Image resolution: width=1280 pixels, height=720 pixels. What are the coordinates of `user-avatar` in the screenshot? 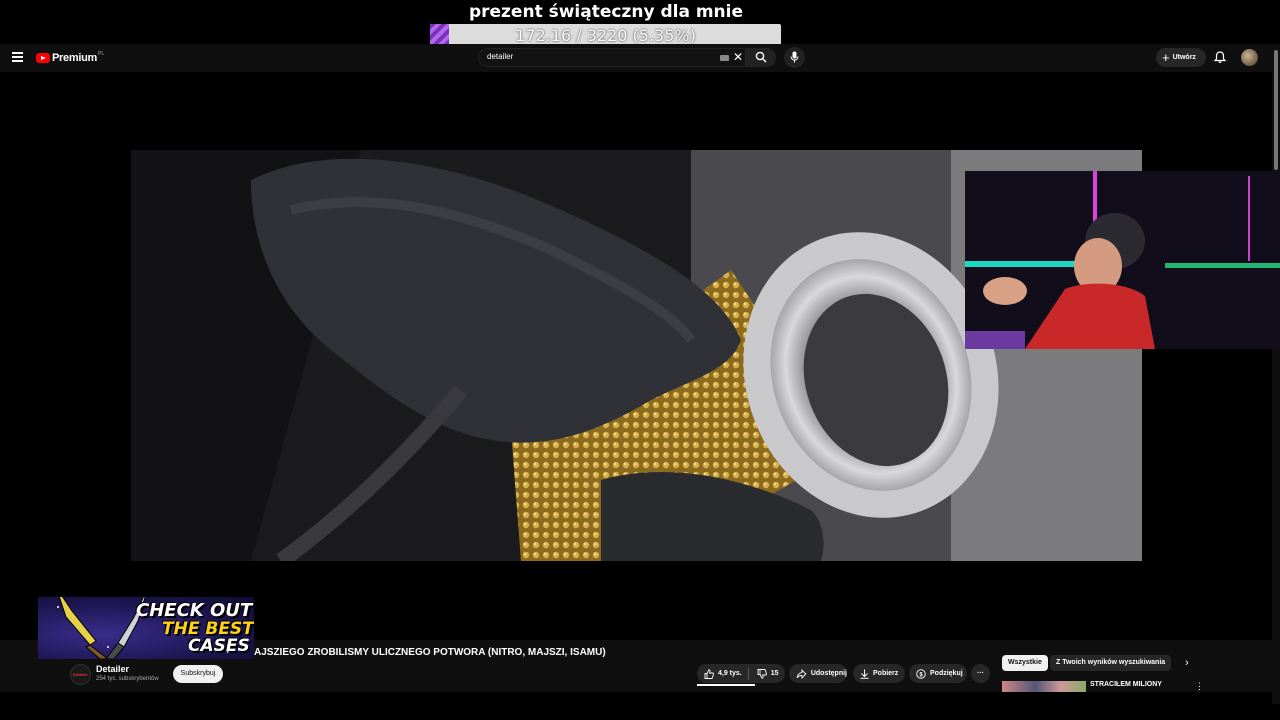 It's located at (1249, 57).